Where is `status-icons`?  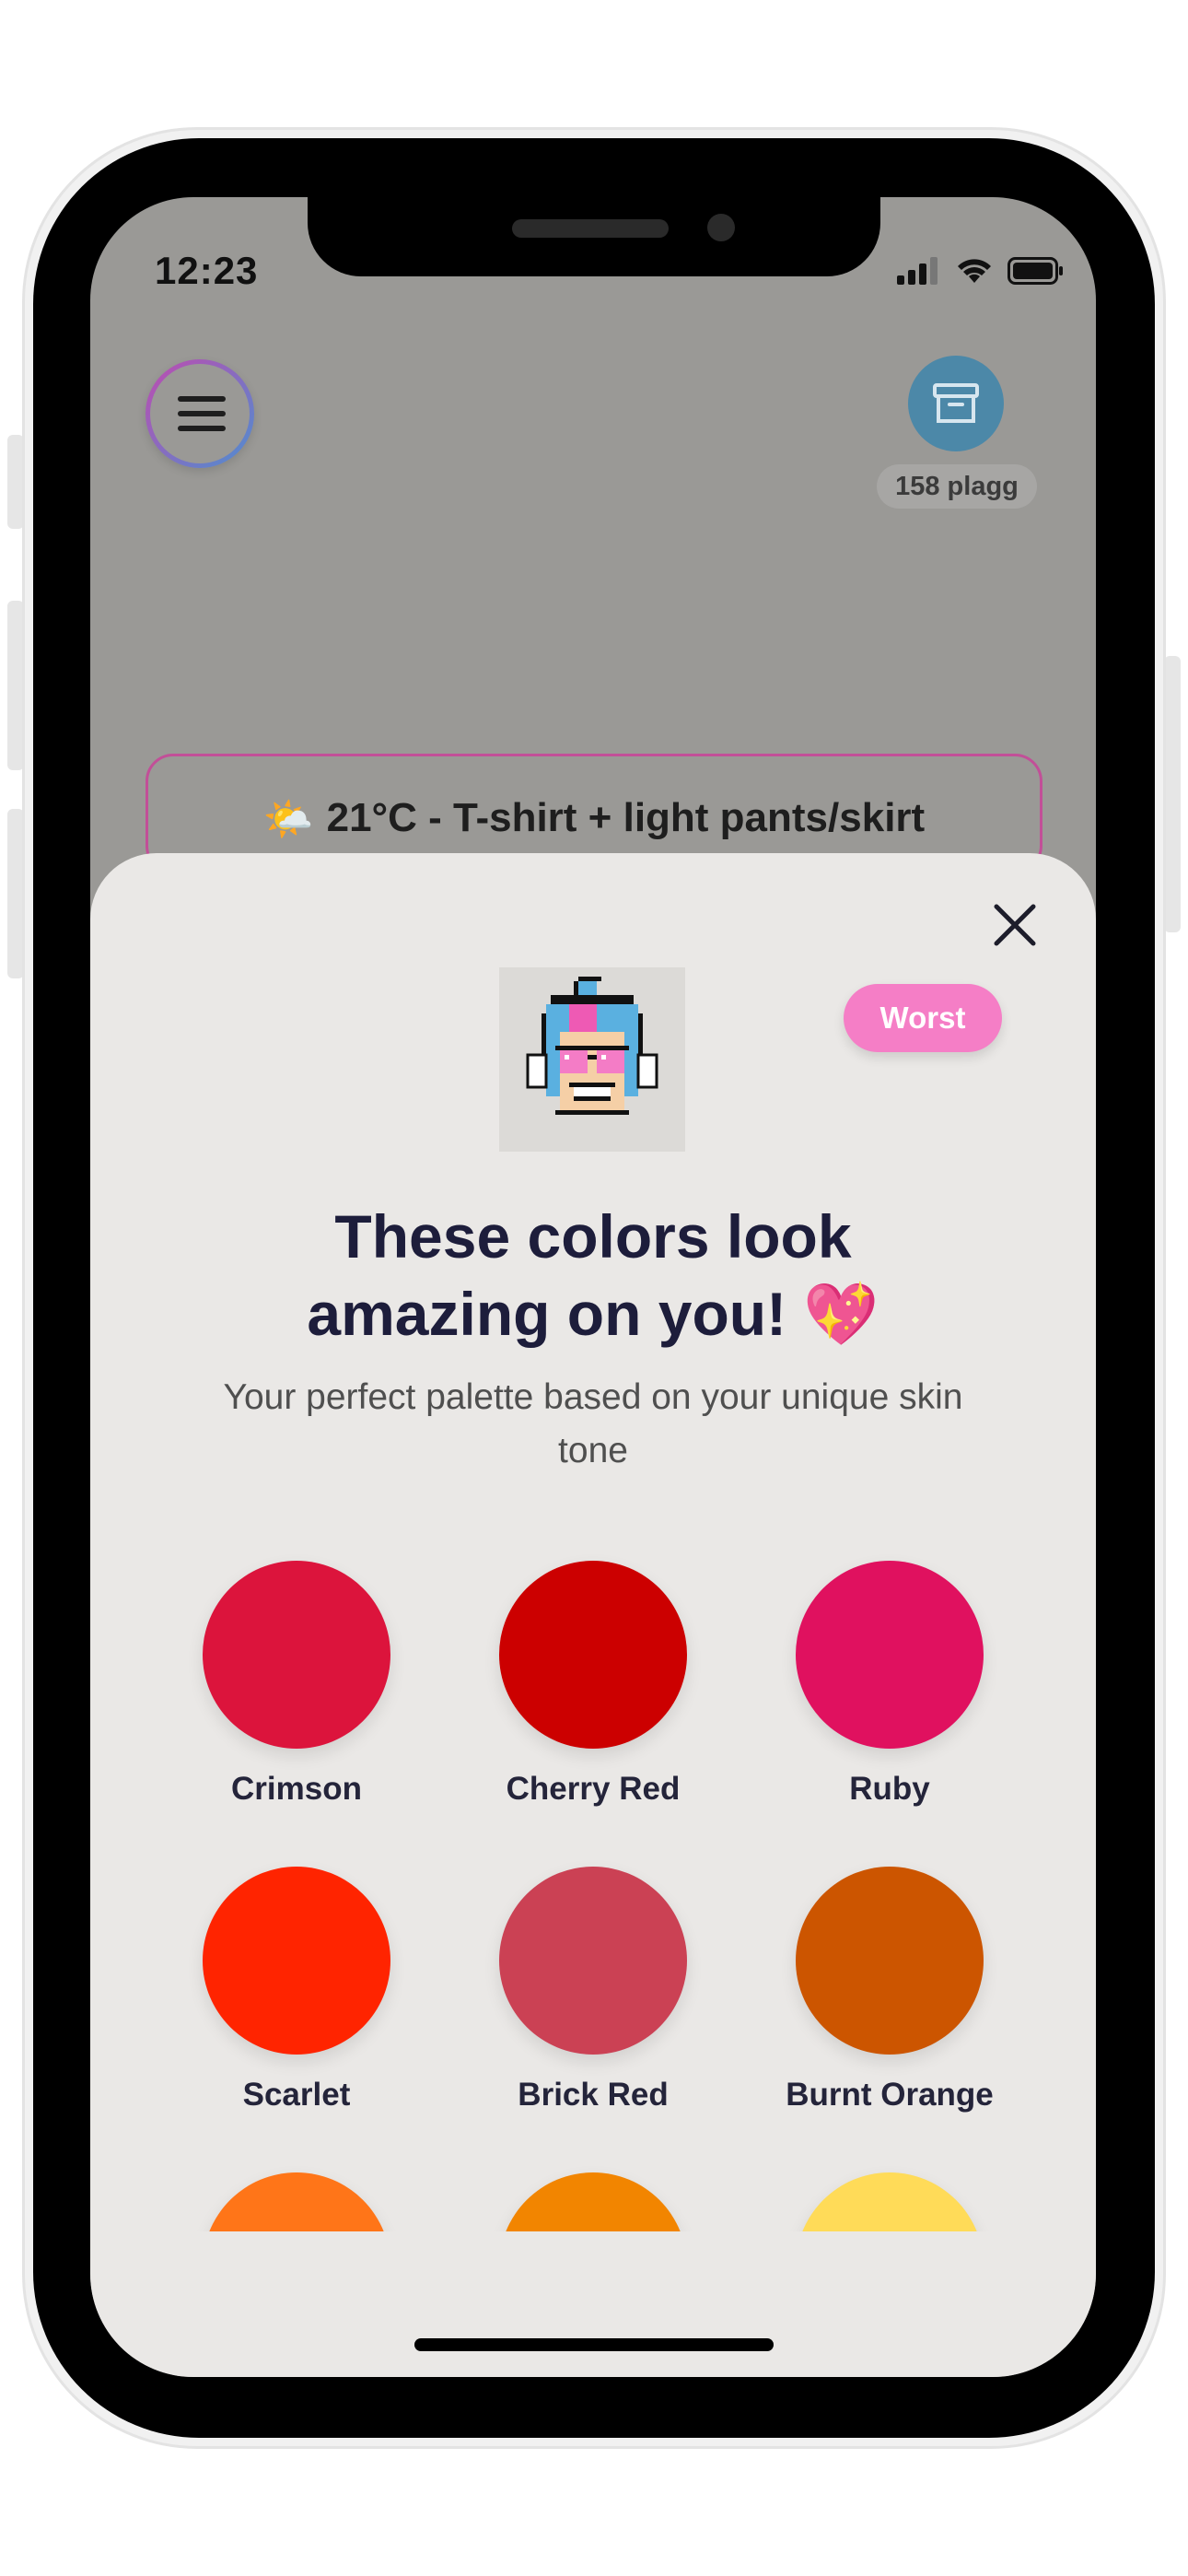 status-icons is located at coordinates (981, 270).